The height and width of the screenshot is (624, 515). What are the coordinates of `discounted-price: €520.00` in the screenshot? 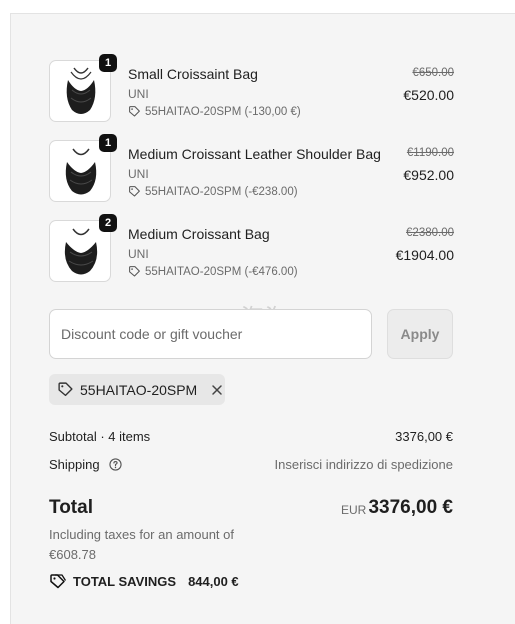 It's located at (428, 95).